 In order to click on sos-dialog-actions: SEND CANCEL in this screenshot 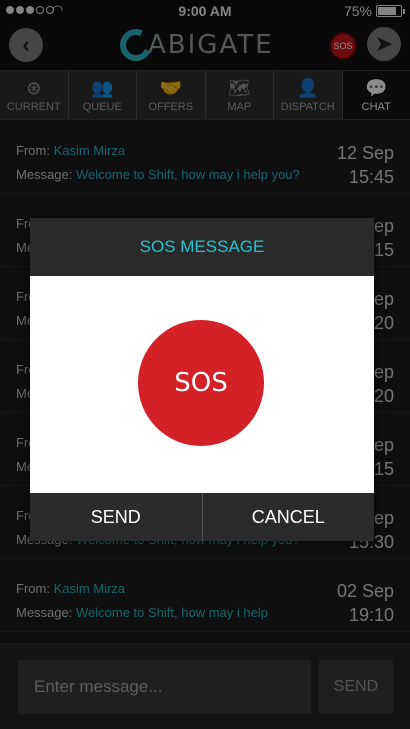, I will do `click(202, 517)`.